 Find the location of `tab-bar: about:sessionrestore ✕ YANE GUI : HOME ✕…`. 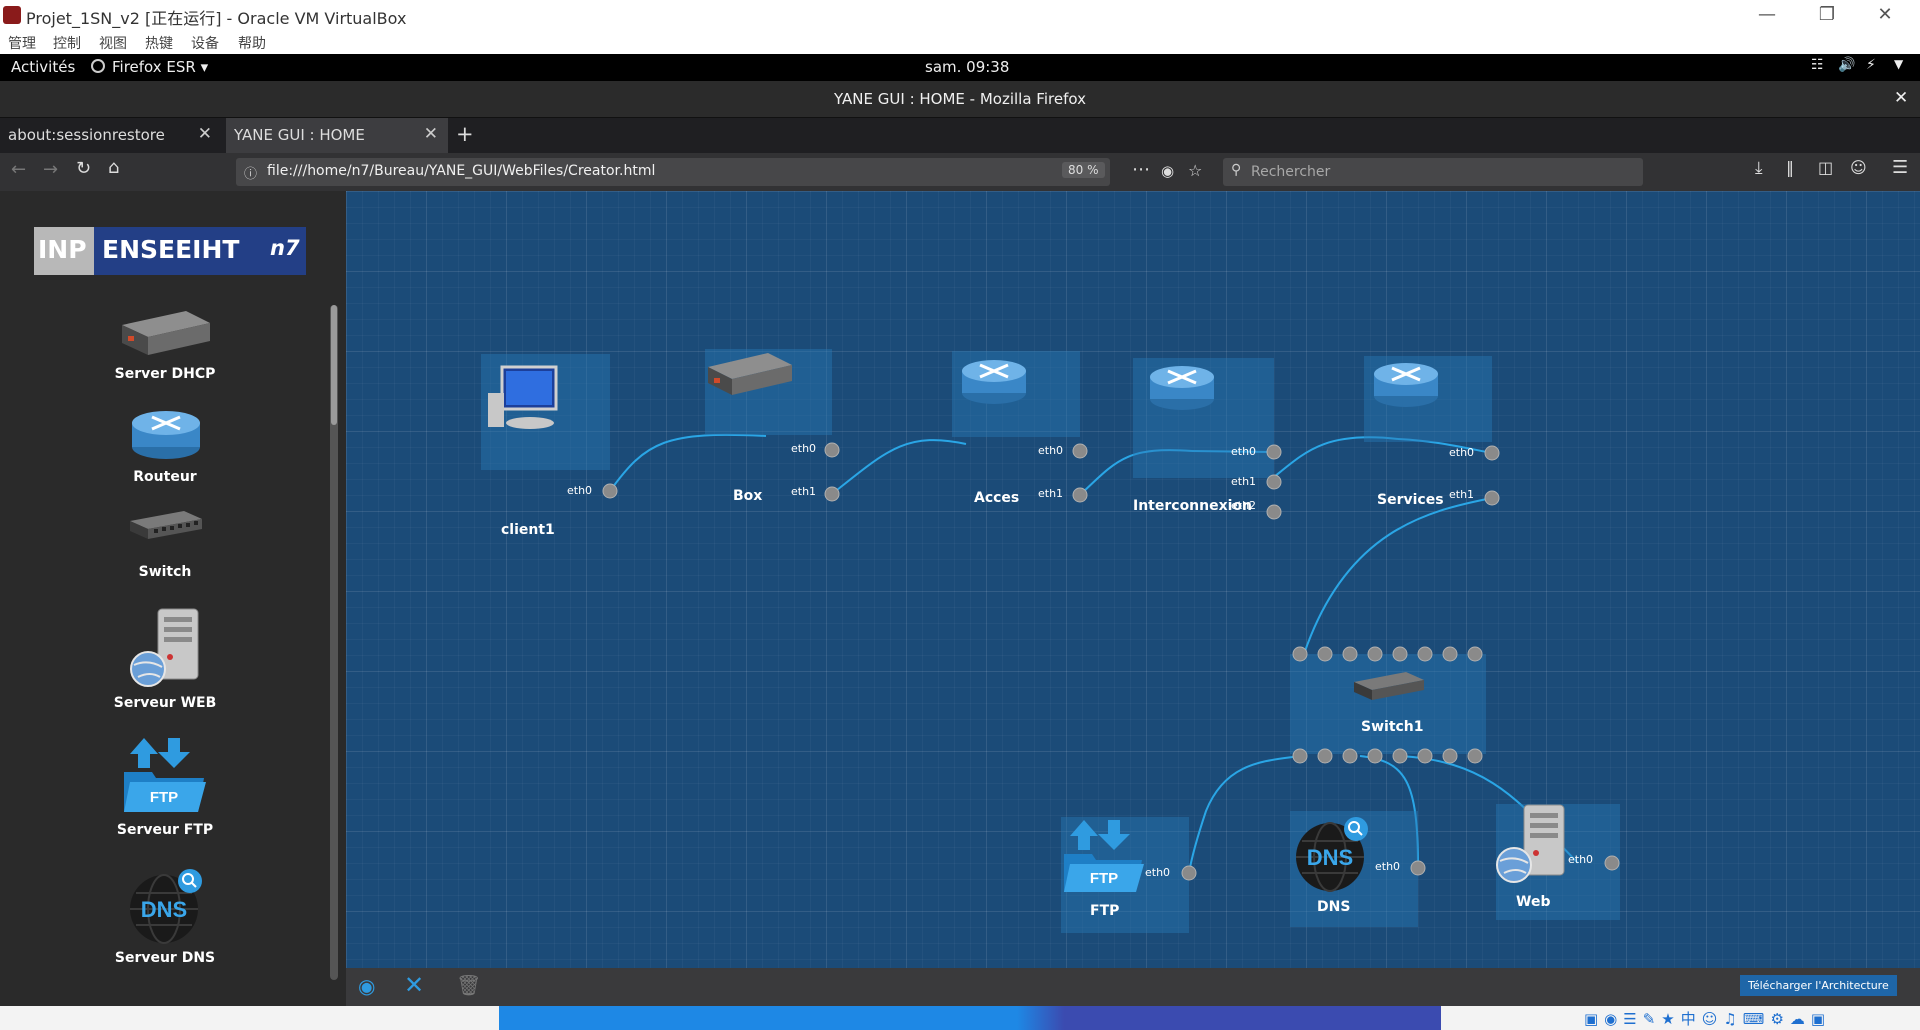

tab-bar: about:sessionrestore ✕ YANE GUI : HOME ✕… is located at coordinates (960, 135).